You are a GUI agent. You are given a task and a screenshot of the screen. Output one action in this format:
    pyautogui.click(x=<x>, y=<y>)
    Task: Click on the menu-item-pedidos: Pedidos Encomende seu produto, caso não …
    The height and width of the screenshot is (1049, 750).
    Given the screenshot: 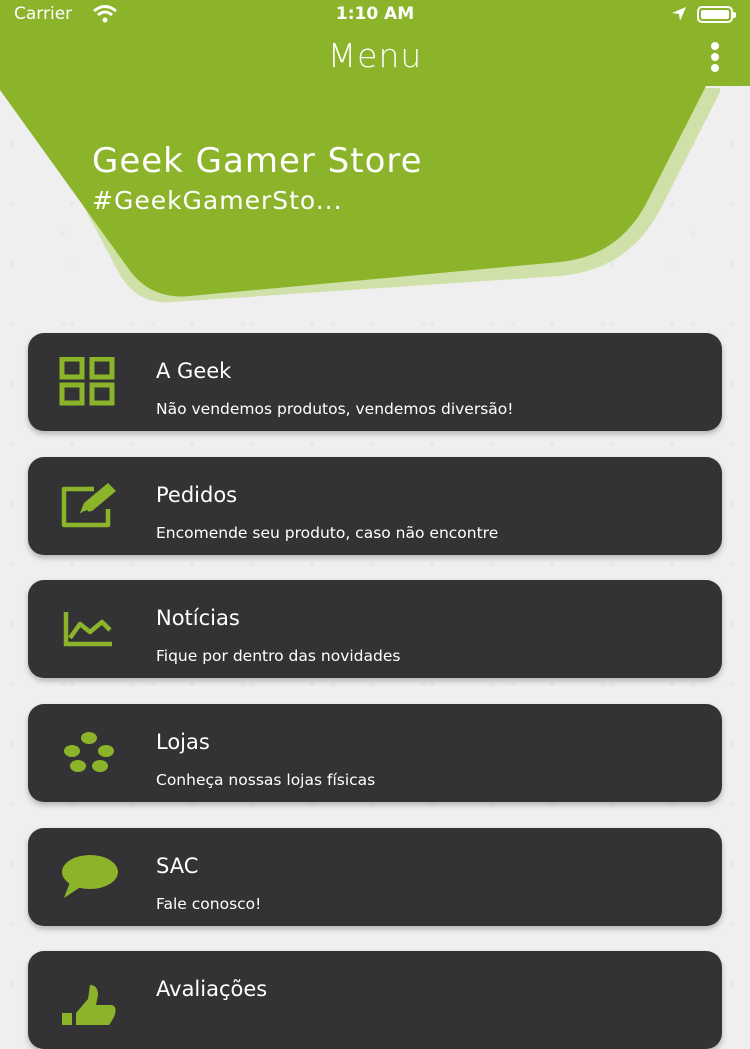 What is the action you would take?
    pyautogui.click(x=375, y=506)
    